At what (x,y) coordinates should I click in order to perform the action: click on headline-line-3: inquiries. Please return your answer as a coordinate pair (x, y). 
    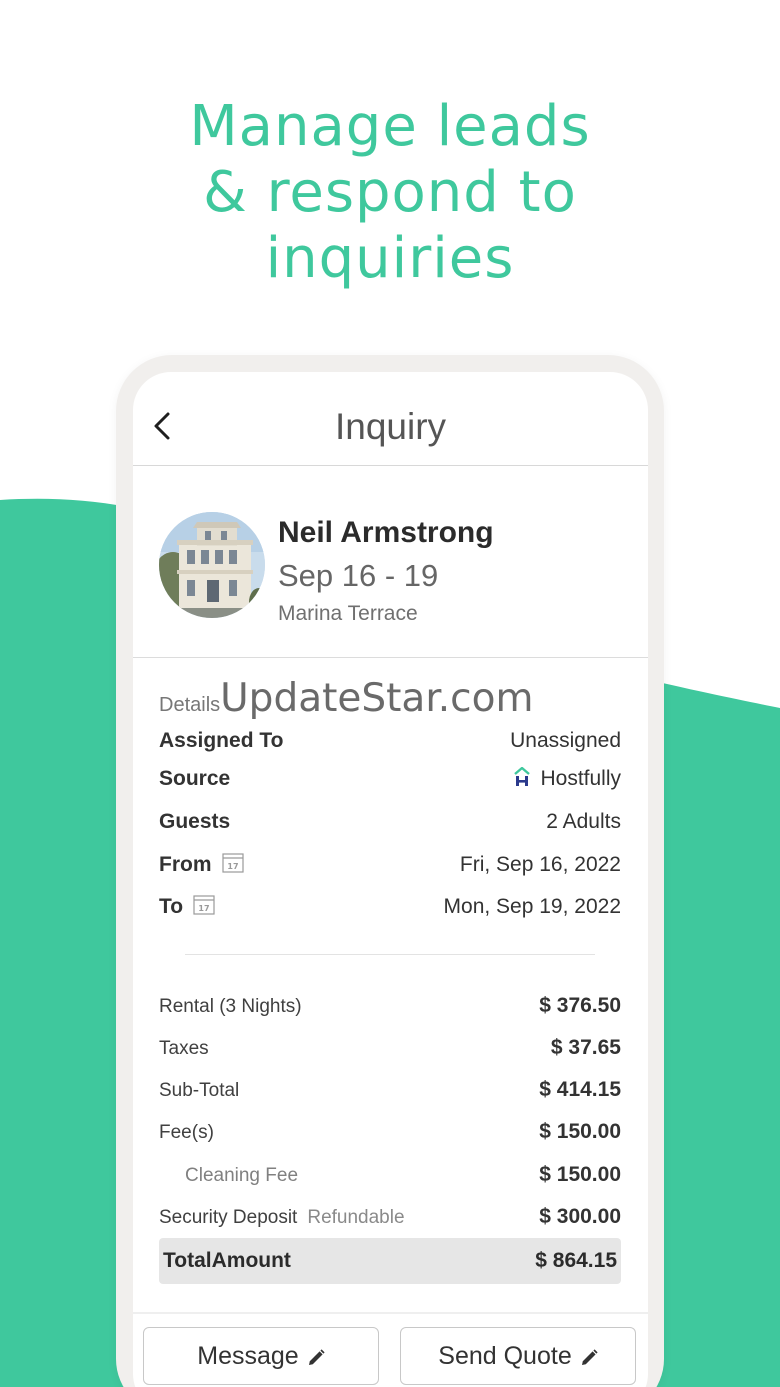
    Looking at the image, I should click on (390, 258).